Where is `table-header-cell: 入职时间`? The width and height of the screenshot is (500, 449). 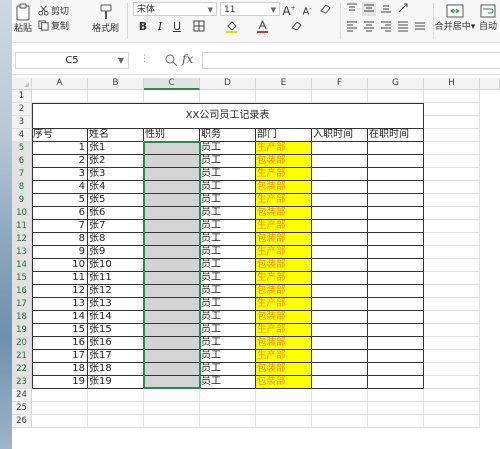
table-header-cell: 入职时间 is located at coordinates (340, 135).